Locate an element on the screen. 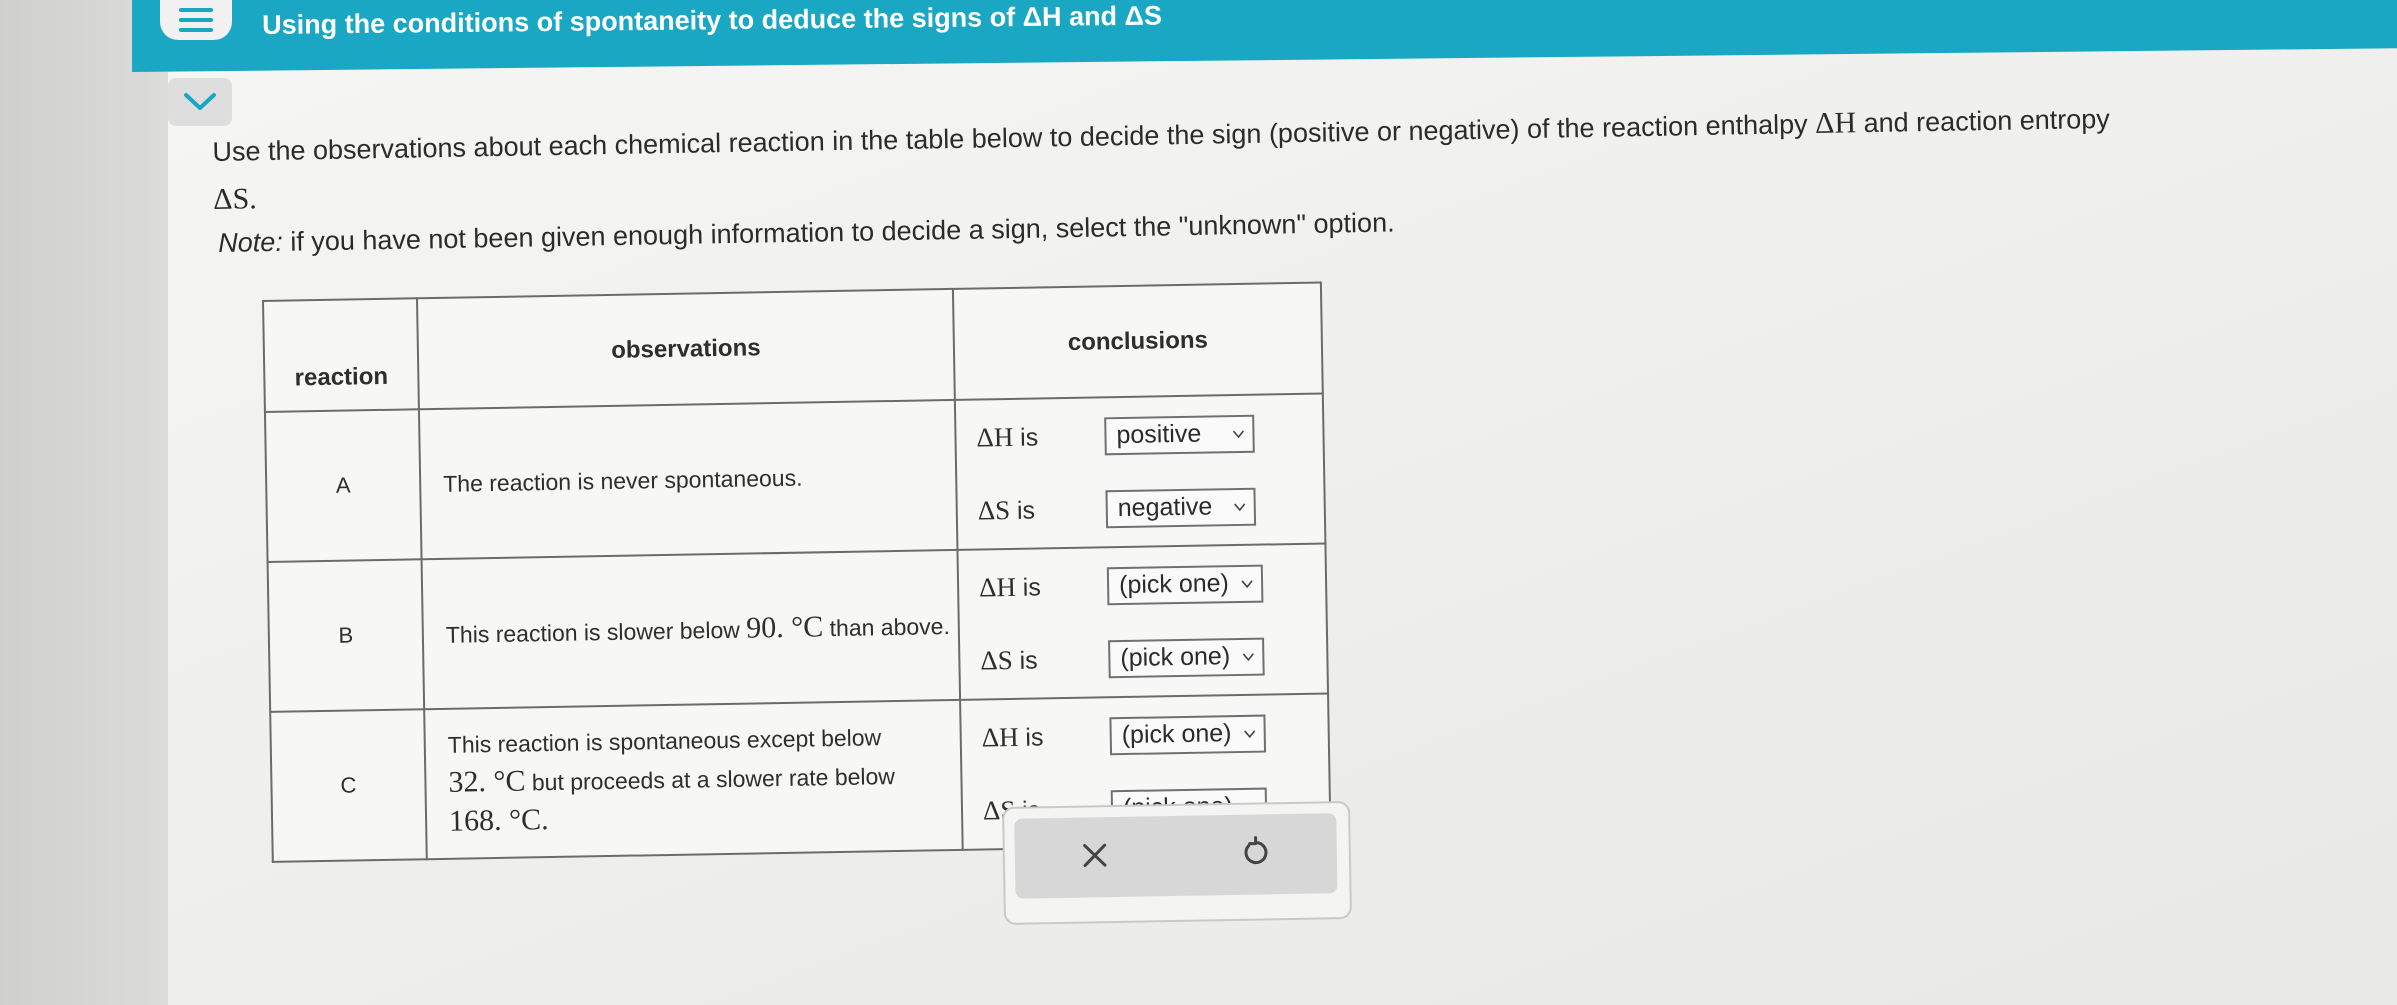 The image size is (2397, 1005). note-label: Note: is located at coordinates (251, 242).